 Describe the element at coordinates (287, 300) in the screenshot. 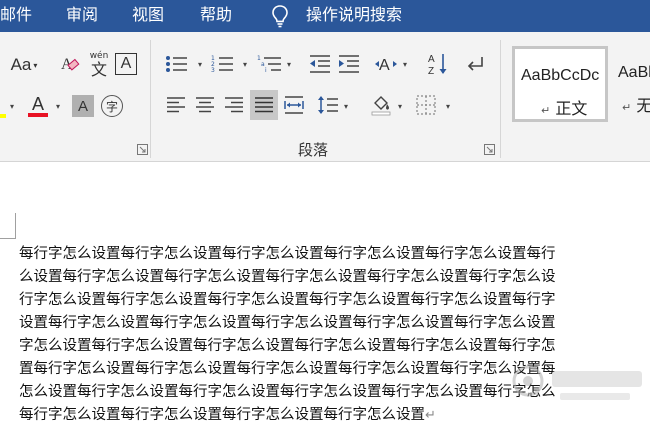

I see `document-line: 行字怎么设置每行字怎么设置每行字怎么设置每行字怎么设置每行字怎么设置每行字` at that location.